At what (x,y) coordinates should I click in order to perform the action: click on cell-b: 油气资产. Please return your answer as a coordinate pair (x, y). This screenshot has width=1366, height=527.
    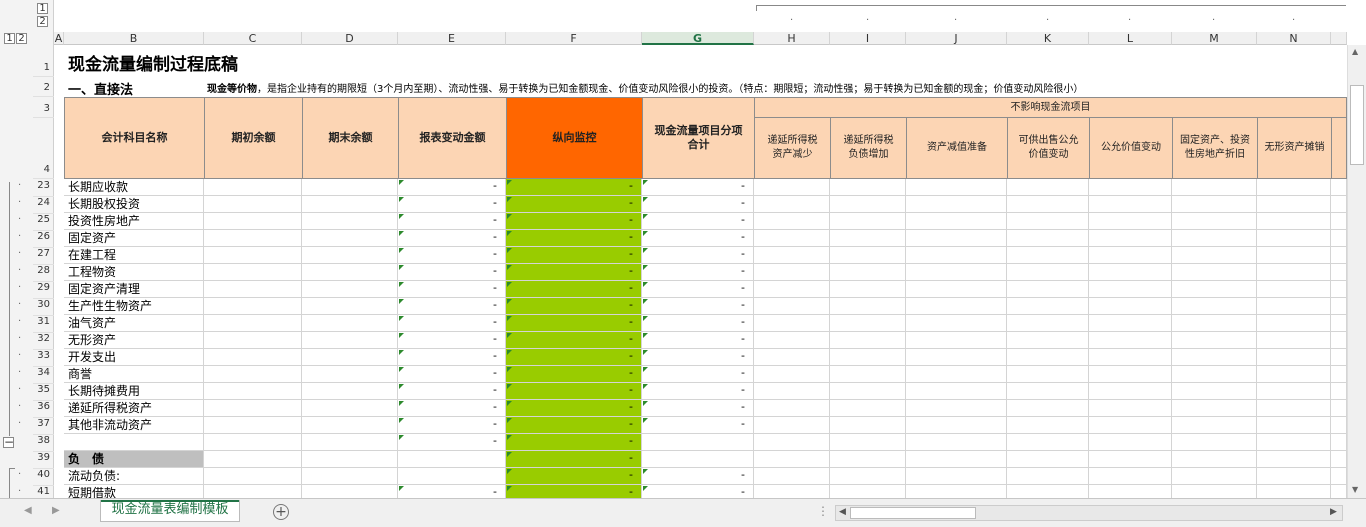
    Looking at the image, I should click on (134, 323).